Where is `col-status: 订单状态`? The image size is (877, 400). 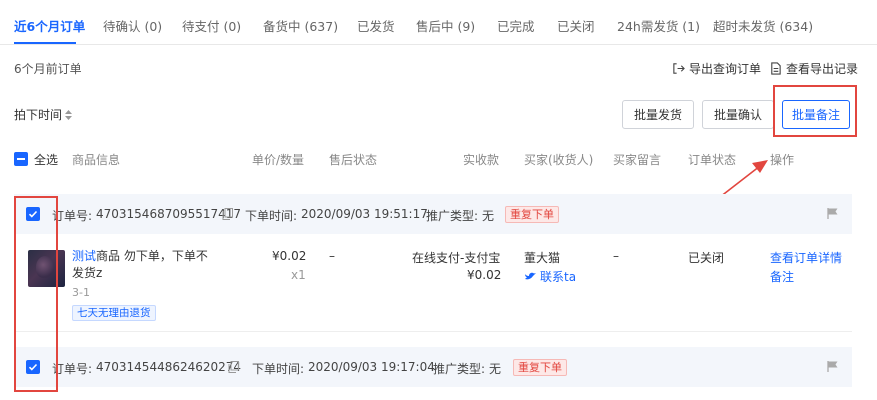
col-status: 订单状态 is located at coordinates (712, 160).